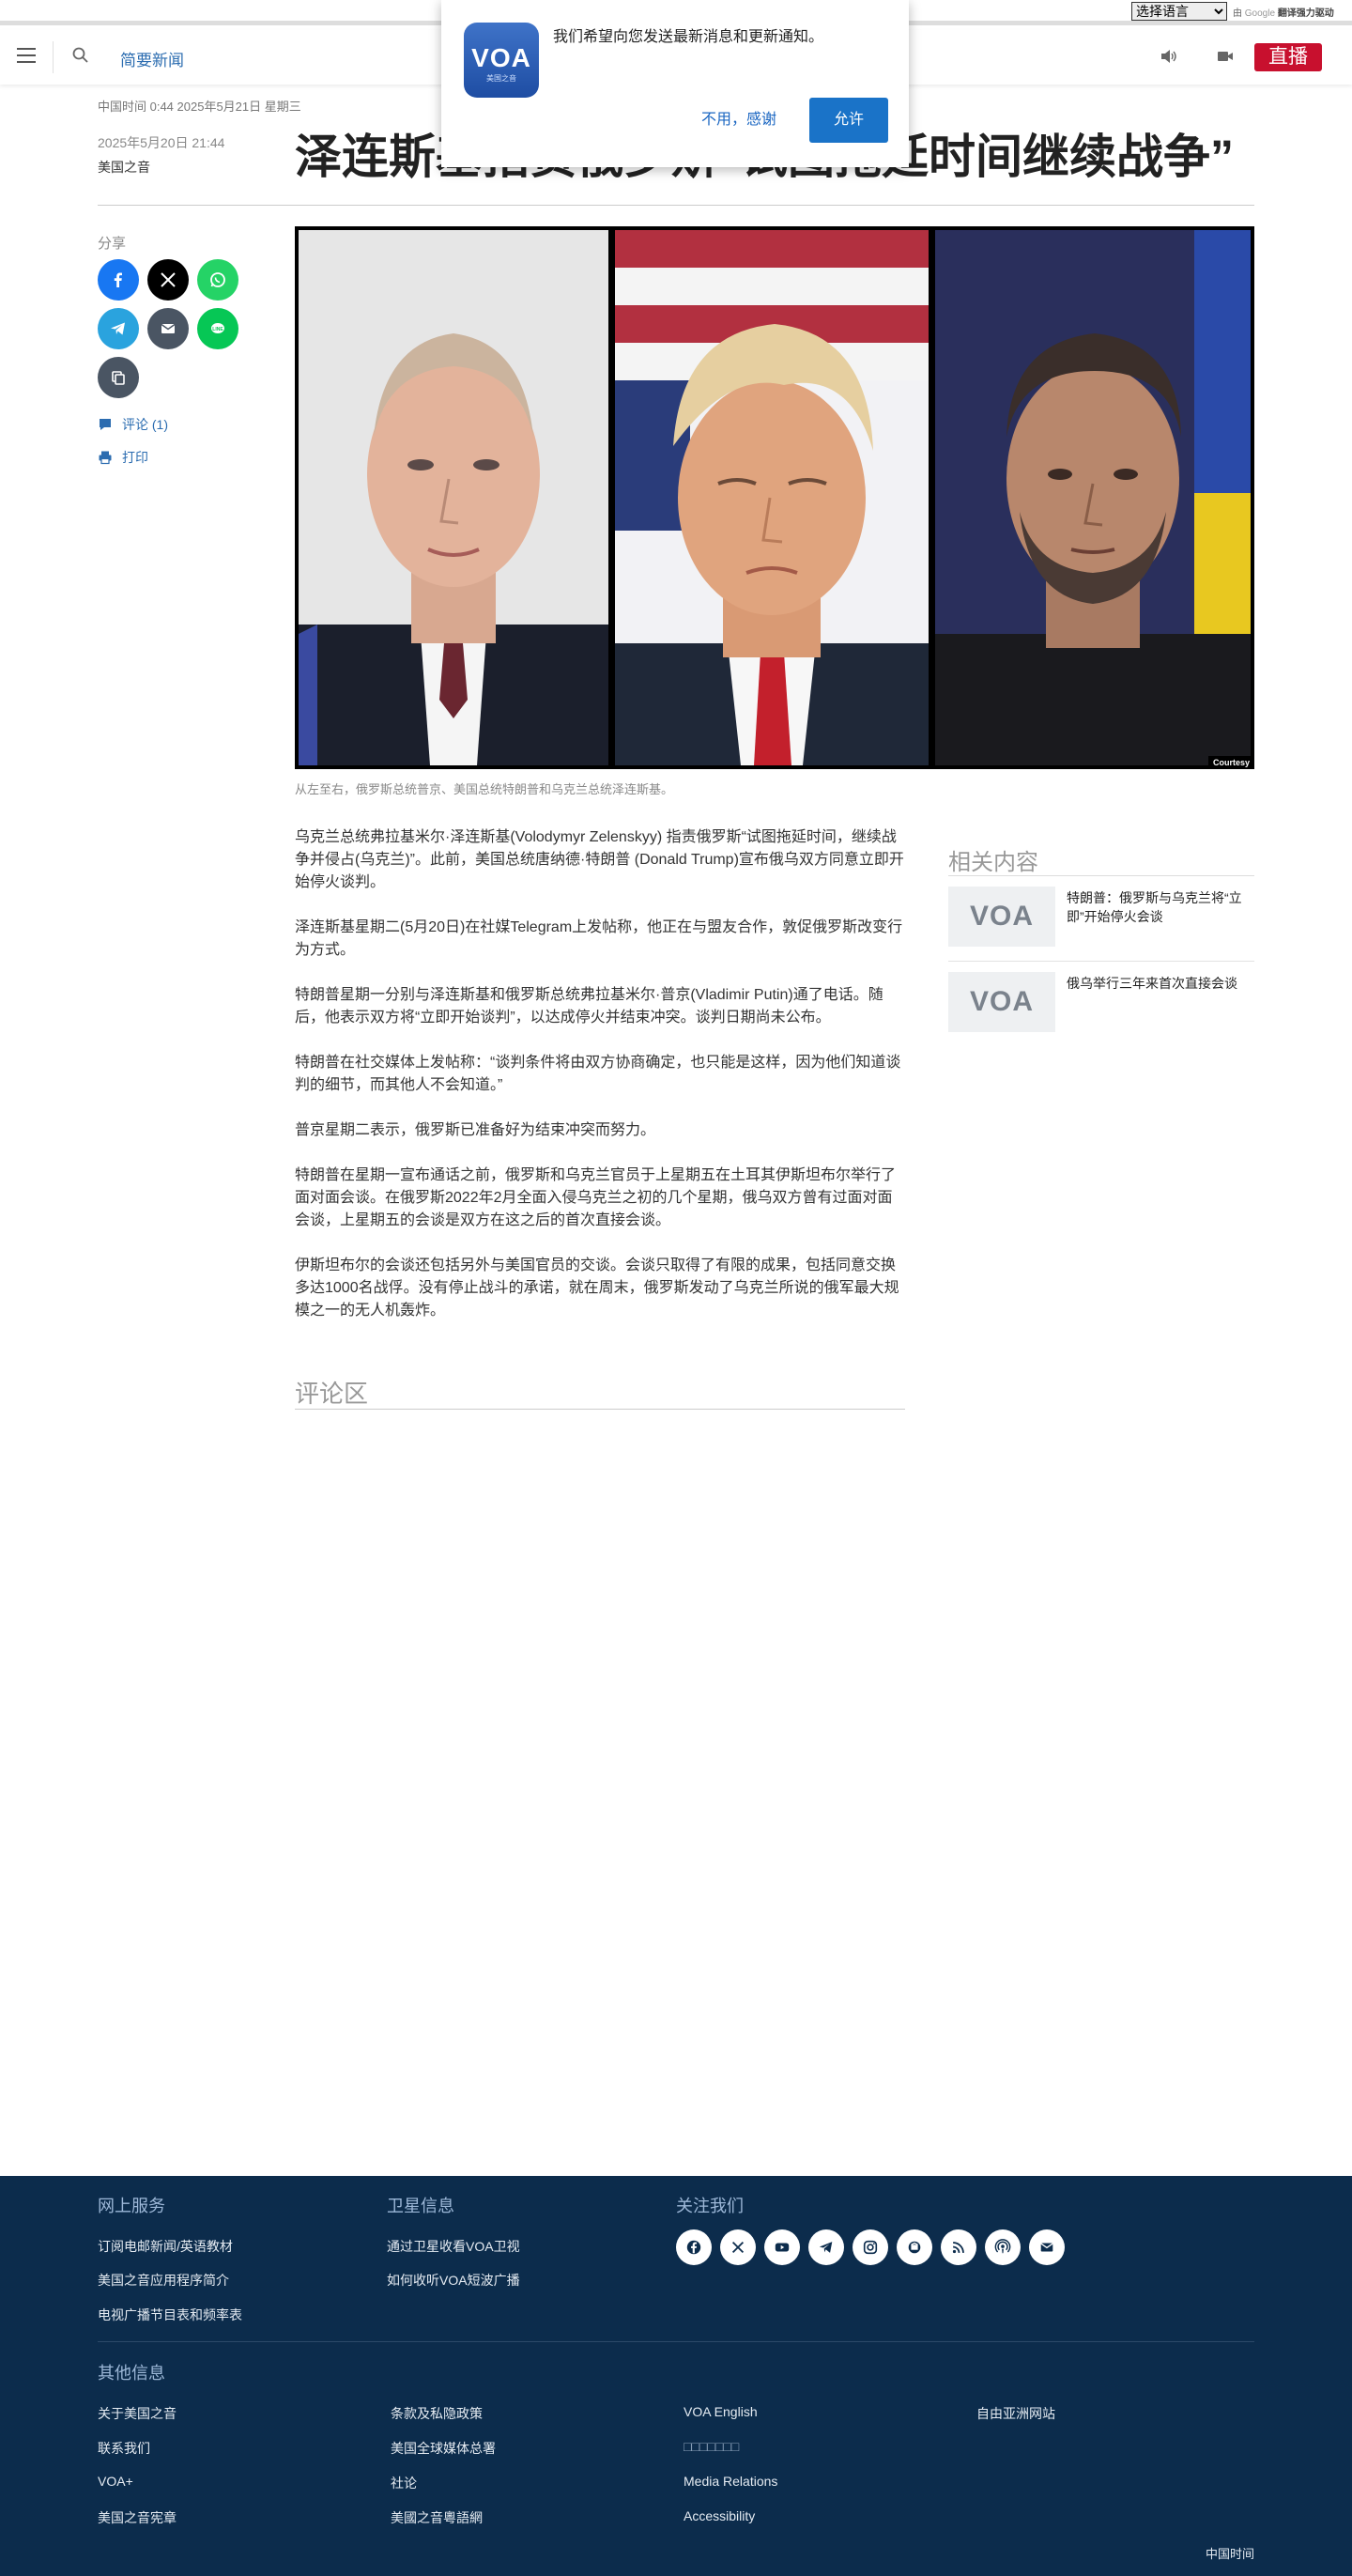  I want to click on portrait-putin-graphic, so click(454, 497).